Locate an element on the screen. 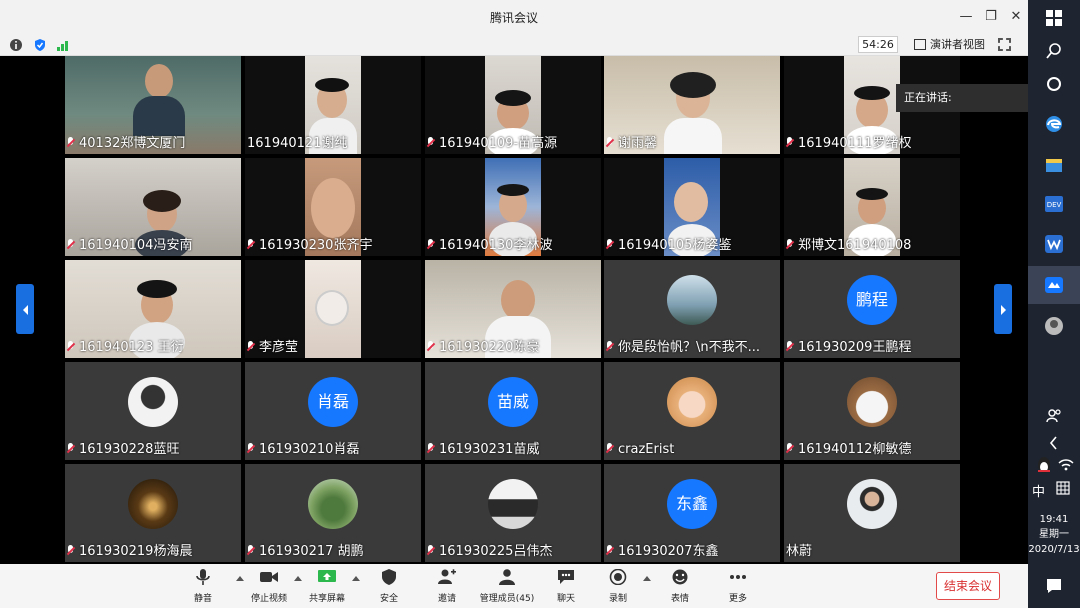 This screenshot has width=1080, height=608. record-icon is located at coordinates (618, 577).